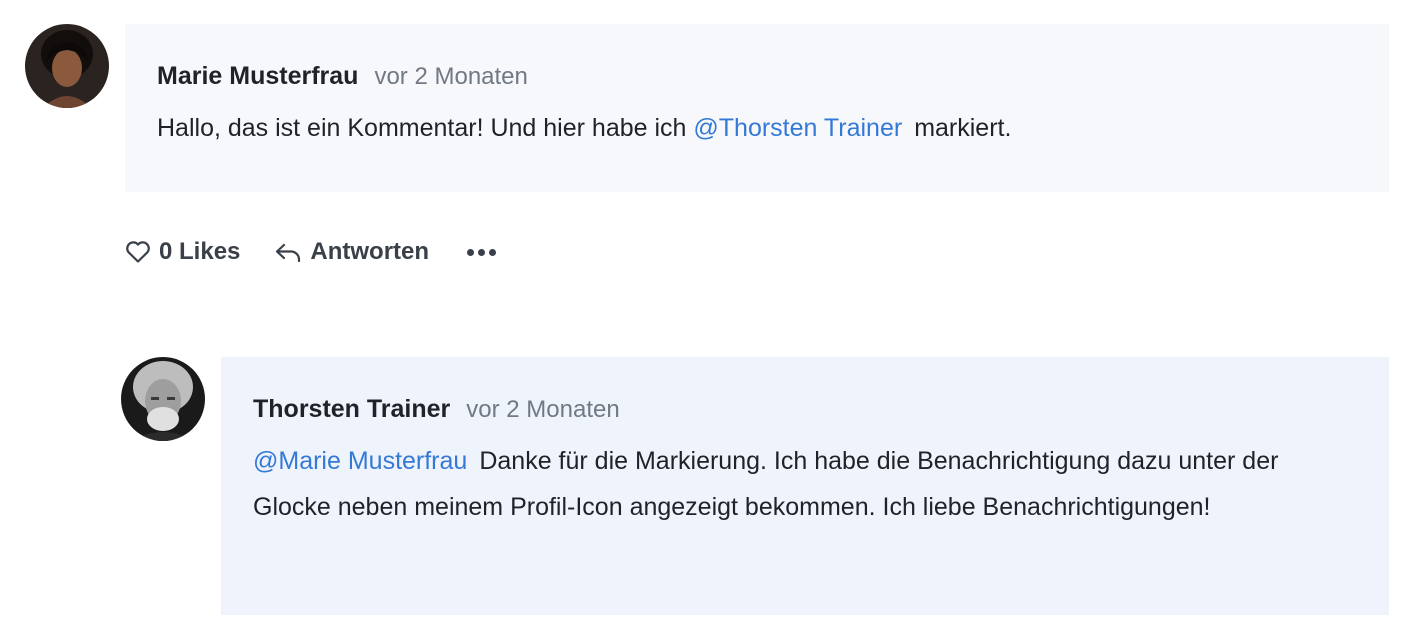 The image size is (1420, 644). Describe the element at coordinates (797, 128) in the screenshot. I see `mention-link: @Thorsten Trainer` at that location.